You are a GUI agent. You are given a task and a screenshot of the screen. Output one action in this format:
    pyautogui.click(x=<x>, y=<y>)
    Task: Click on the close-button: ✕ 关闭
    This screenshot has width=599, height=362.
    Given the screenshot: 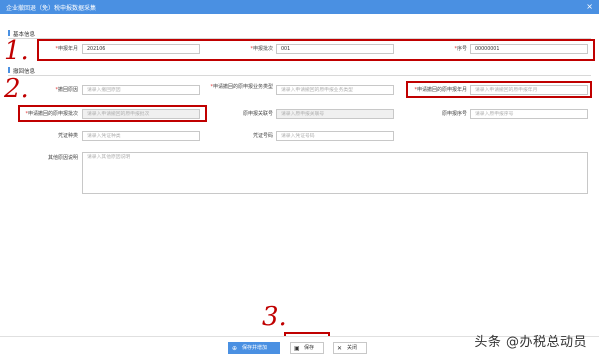 What is the action you would take?
    pyautogui.click(x=350, y=348)
    